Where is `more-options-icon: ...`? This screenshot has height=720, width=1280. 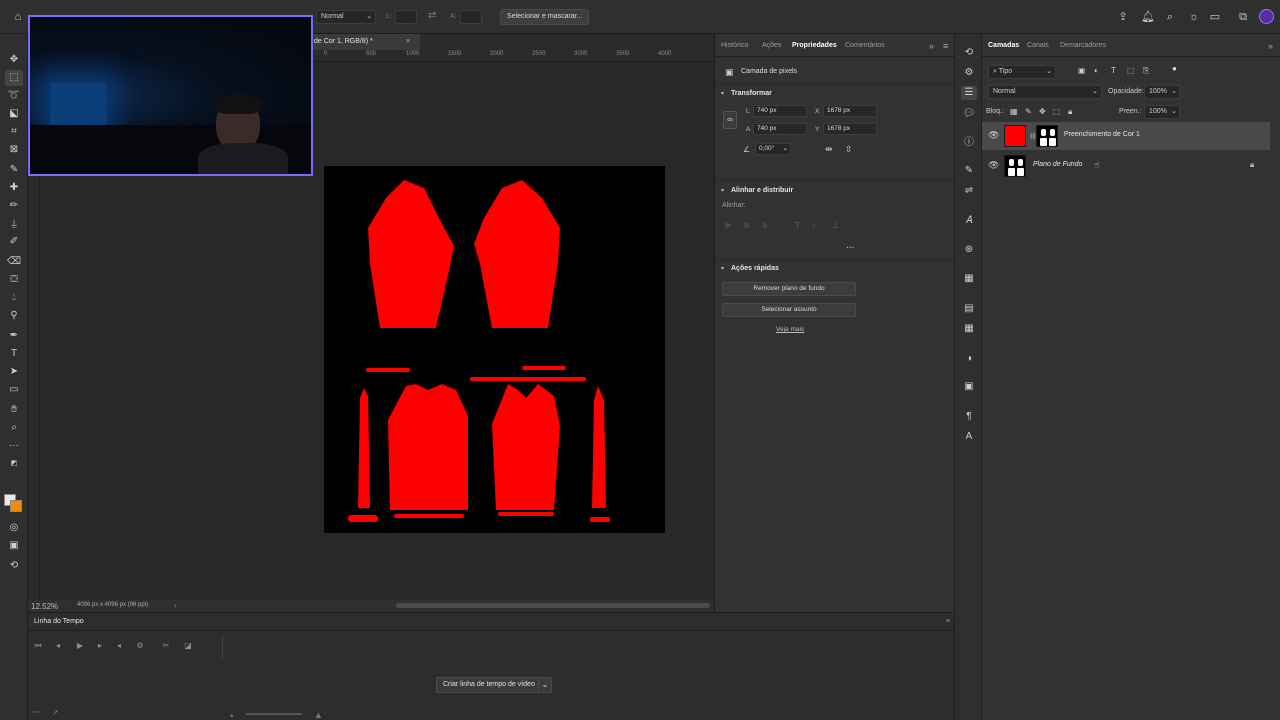
more-options-icon: ... is located at coordinates (850, 245).